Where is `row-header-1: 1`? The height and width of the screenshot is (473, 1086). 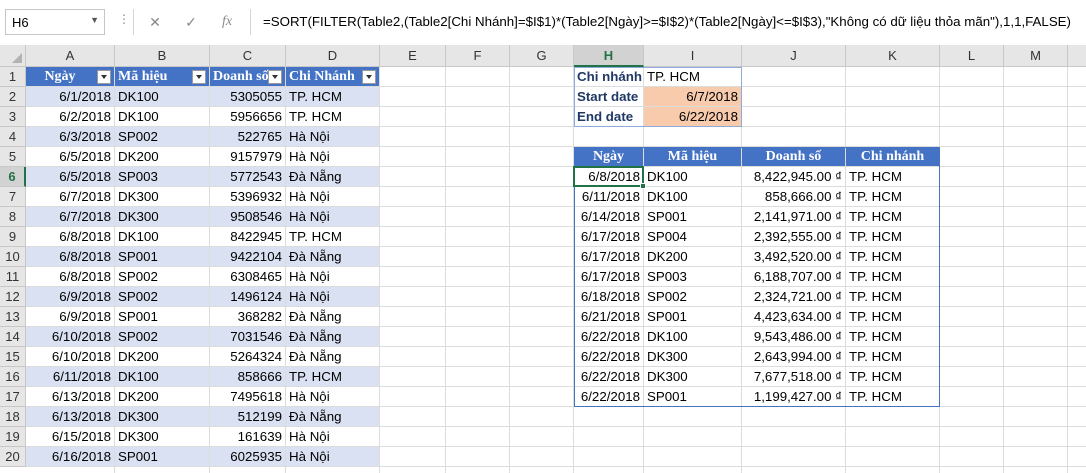 row-header-1: 1 is located at coordinates (13, 77).